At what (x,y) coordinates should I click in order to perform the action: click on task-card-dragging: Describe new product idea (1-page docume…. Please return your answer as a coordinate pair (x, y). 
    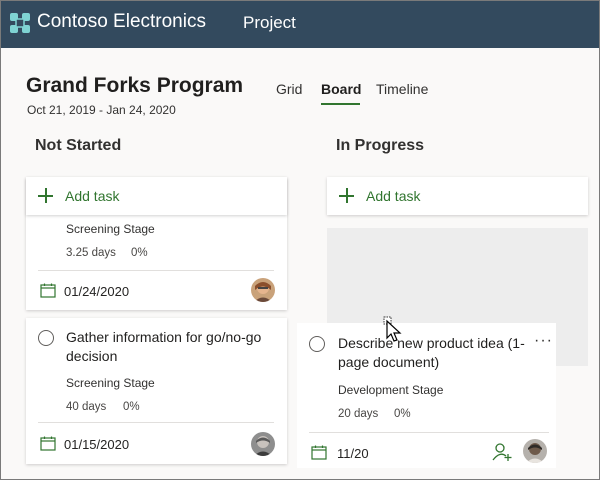
    Looking at the image, I should click on (426, 395).